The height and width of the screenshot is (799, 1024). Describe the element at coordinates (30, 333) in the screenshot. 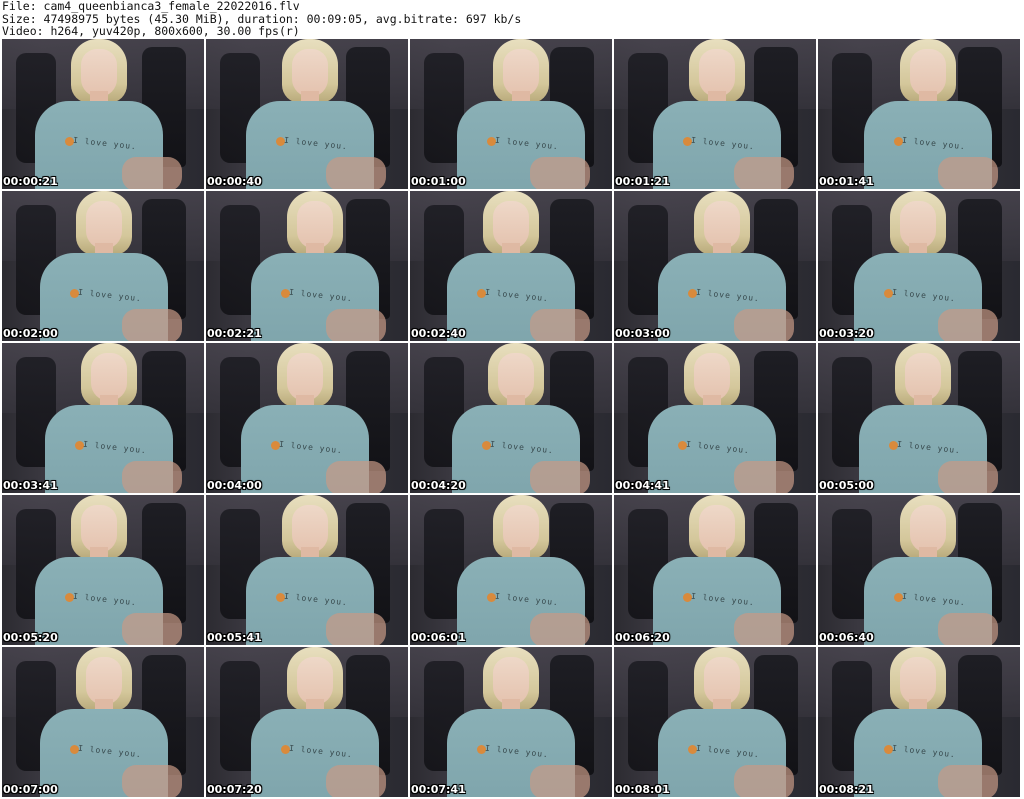

I see `thumbnail-timestamp: 00:02:00` at that location.